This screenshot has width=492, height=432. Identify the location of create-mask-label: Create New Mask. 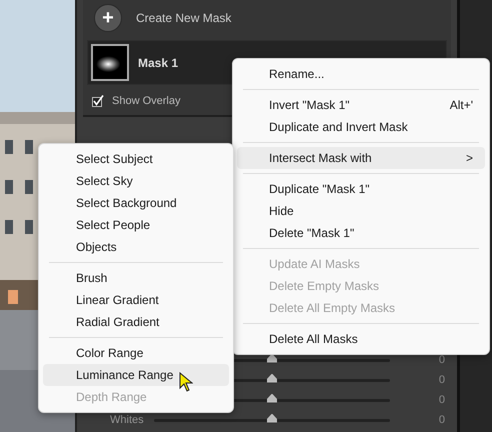
(184, 18).